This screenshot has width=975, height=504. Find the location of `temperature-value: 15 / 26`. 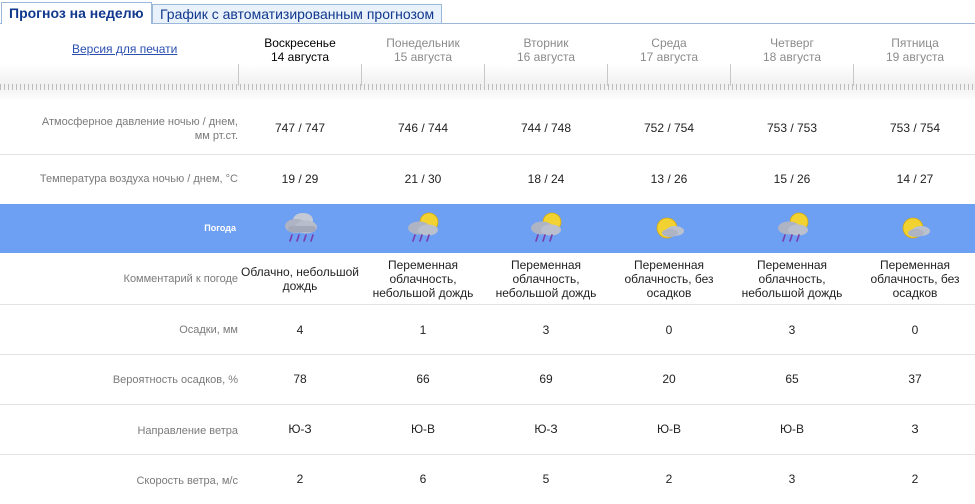

temperature-value: 15 / 26 is located at coordinates (792, 179).